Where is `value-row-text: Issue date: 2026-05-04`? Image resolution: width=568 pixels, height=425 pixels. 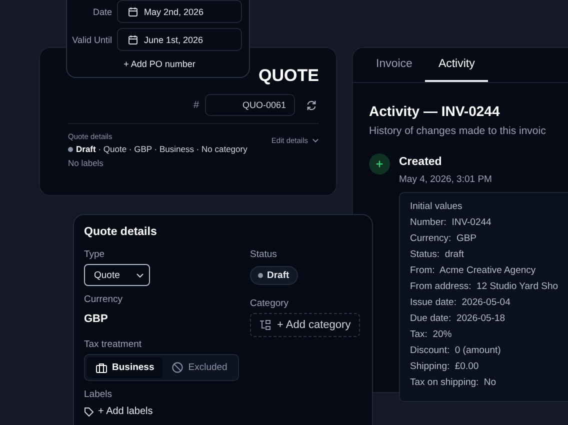 value-row-text: Issue date: 2026-05-04 is located at coordinates (461, 303).